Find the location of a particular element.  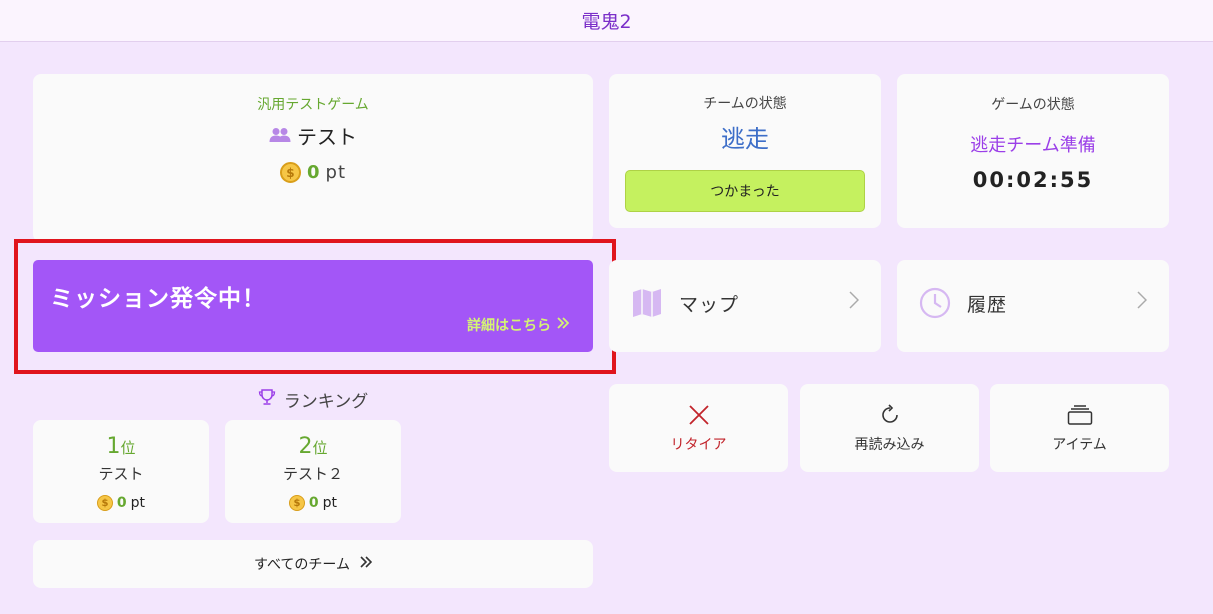

caught-button: つかまった is located at coordinates (745, 191).